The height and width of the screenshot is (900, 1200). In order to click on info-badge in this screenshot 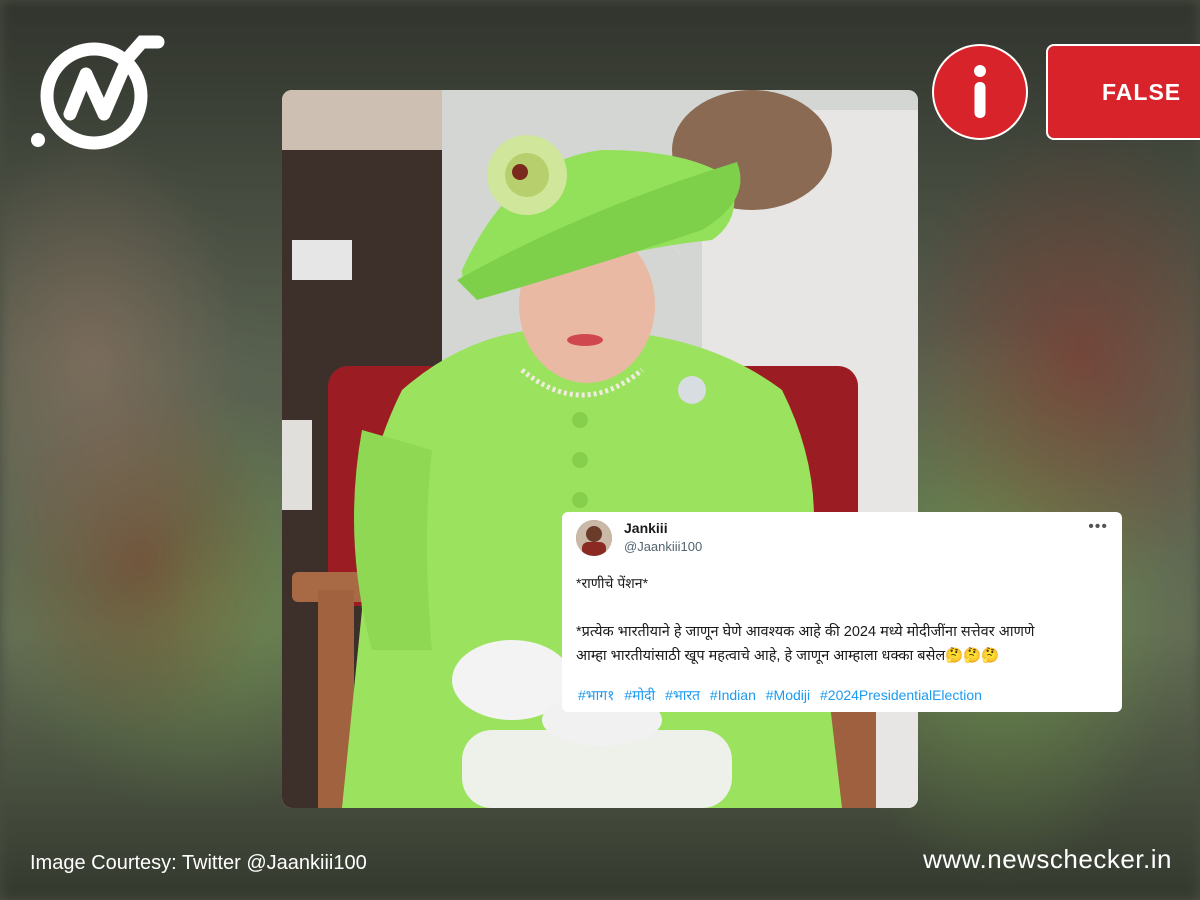, I will do `click(980, 92)`.